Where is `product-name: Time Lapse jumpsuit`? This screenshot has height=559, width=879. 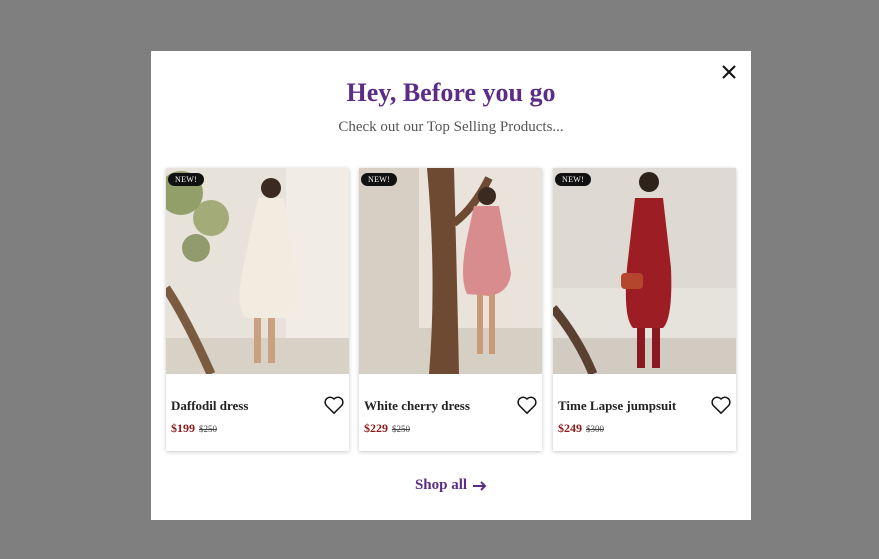 product-name: Time Lapse jumpsuit is located at coordinates (617, 406).